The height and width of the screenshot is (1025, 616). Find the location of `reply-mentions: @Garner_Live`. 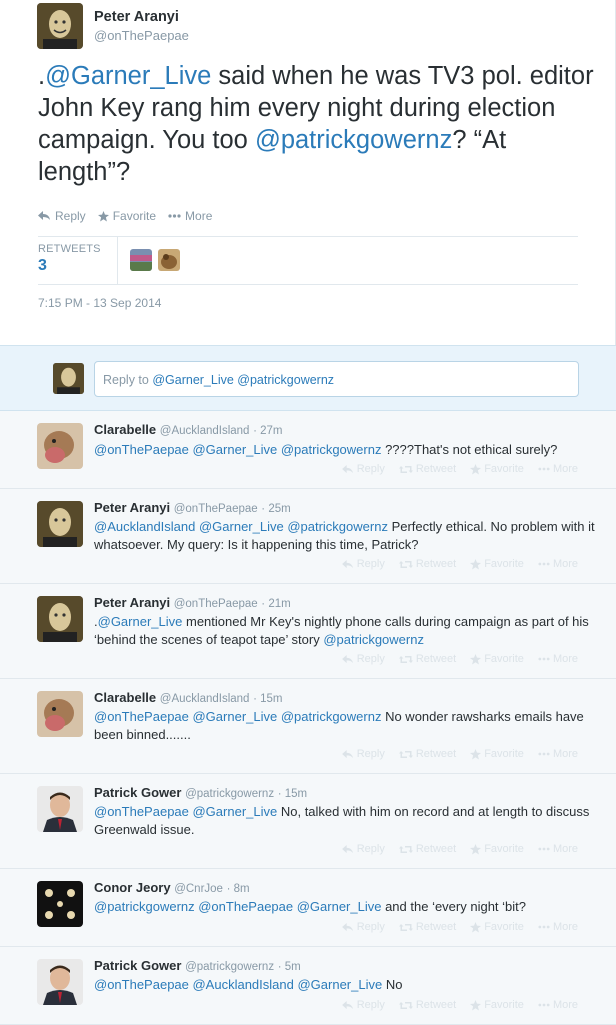

reply-mentions: @Garner_Live is located at coordinates (140, 621).